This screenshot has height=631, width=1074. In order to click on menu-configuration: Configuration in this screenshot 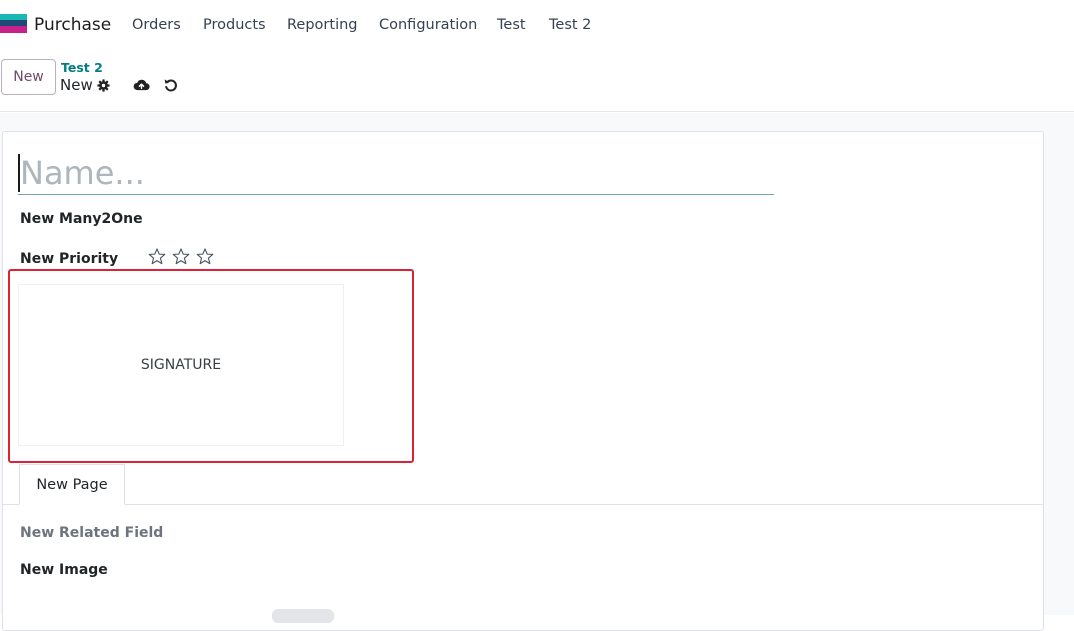, I will do `click(428, 25)`.